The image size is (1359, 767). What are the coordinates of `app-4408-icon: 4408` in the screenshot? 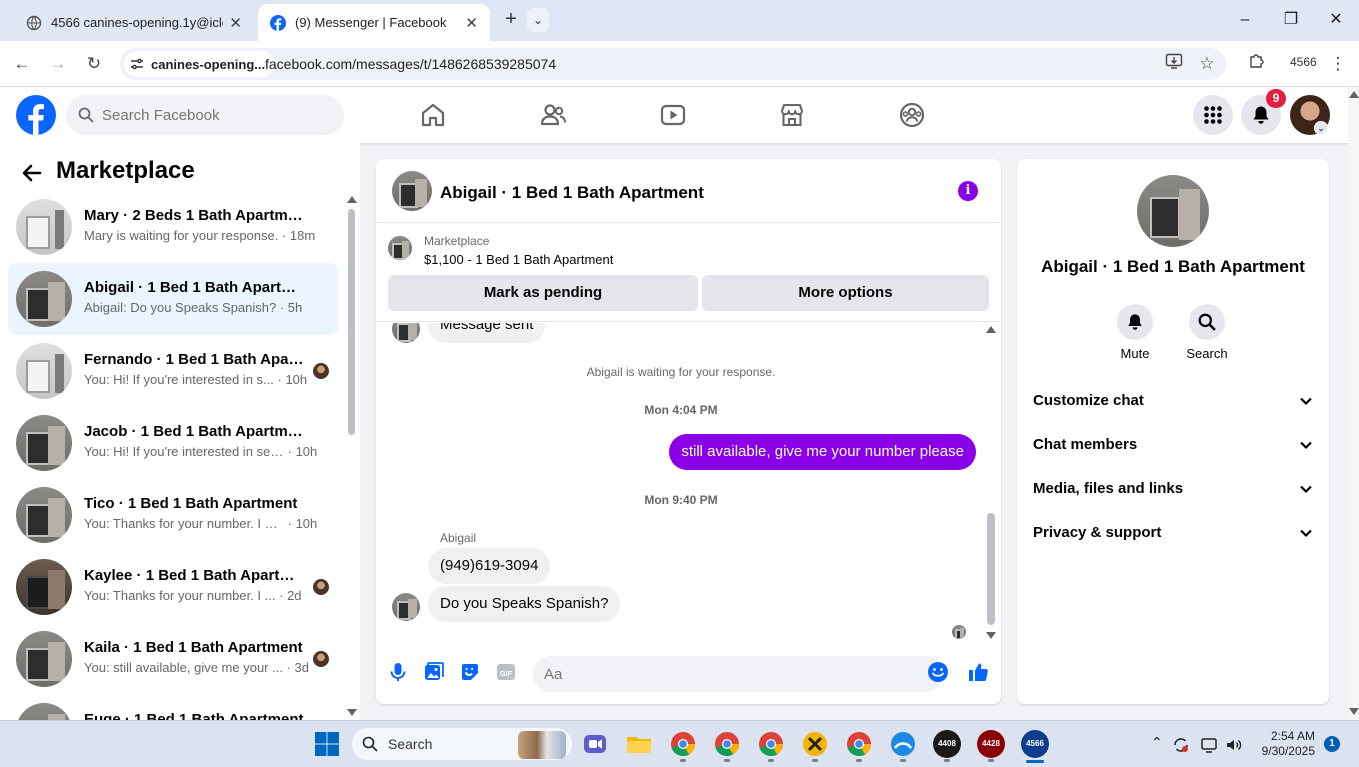 It's located at (947, 744).